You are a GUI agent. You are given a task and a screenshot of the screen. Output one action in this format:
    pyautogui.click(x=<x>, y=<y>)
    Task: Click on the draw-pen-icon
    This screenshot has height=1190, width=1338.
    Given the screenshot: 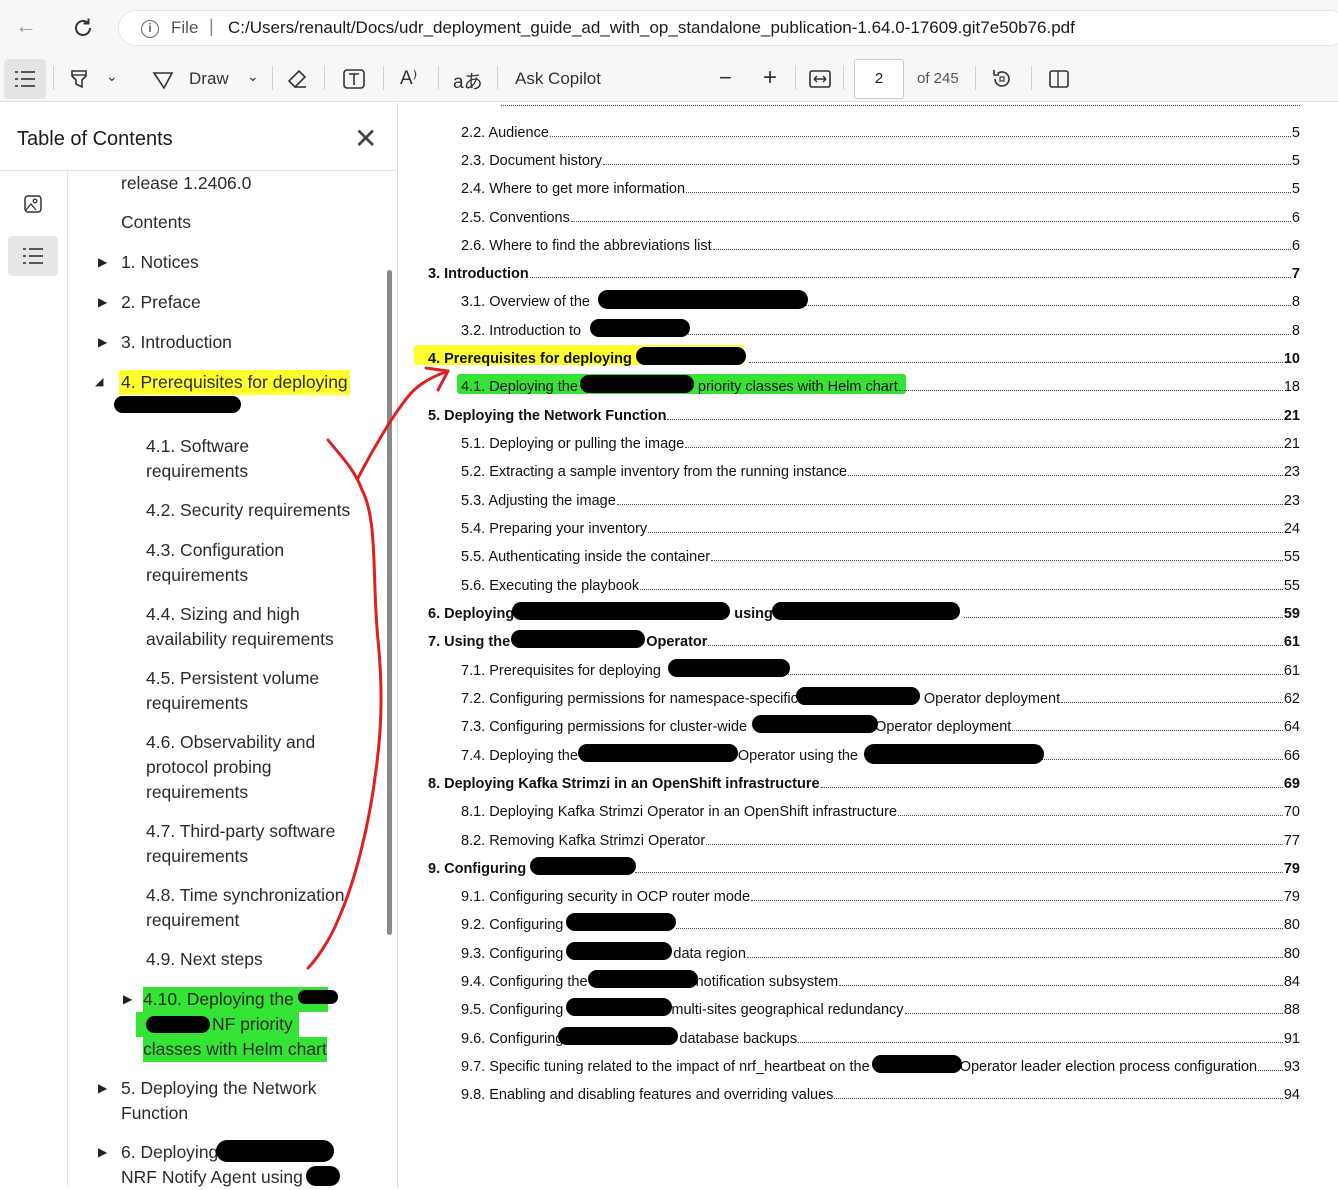 What is the action you would take?
    pyautogui.click(x=163, y=79)
    